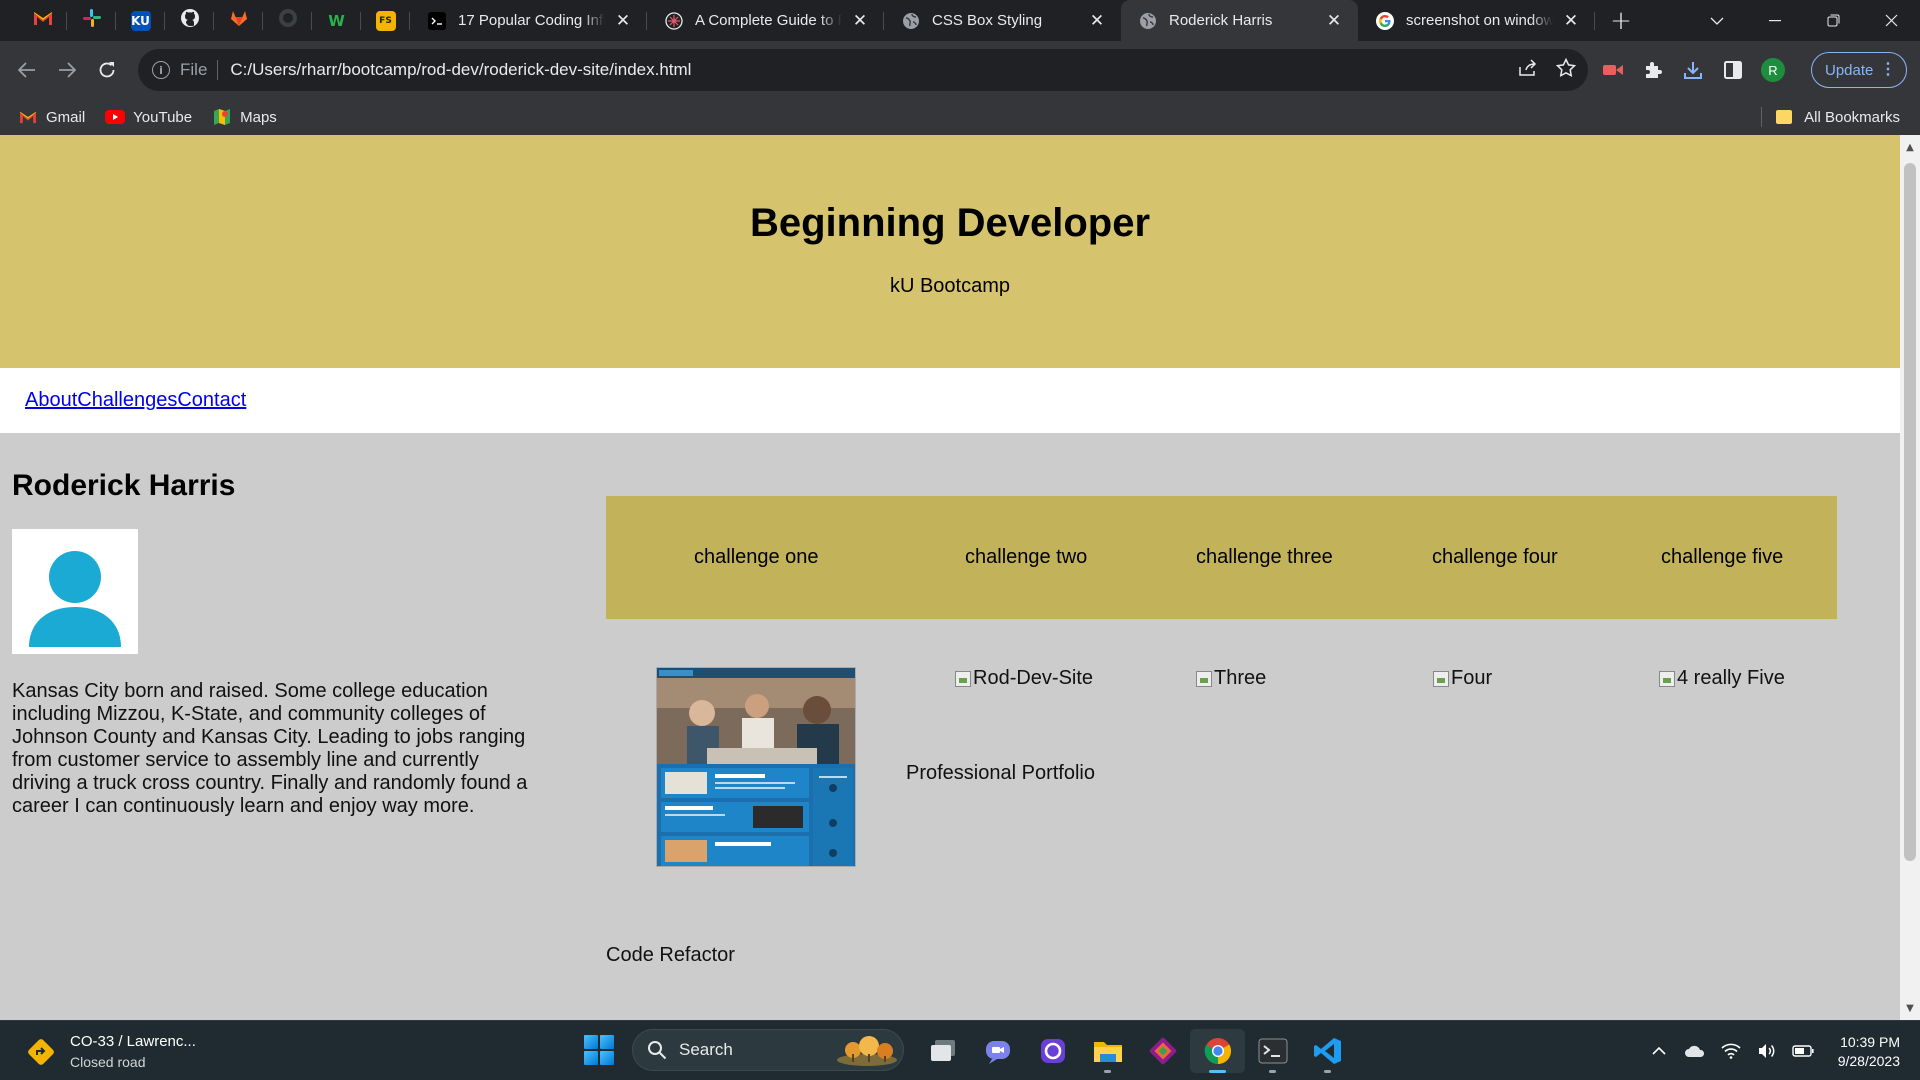 Image resolution: width=1920 pixels, height=1080 pixels. Describe the element at coordinates (1773, 70) in the screenshot. I see `profile-button: R` at that location.